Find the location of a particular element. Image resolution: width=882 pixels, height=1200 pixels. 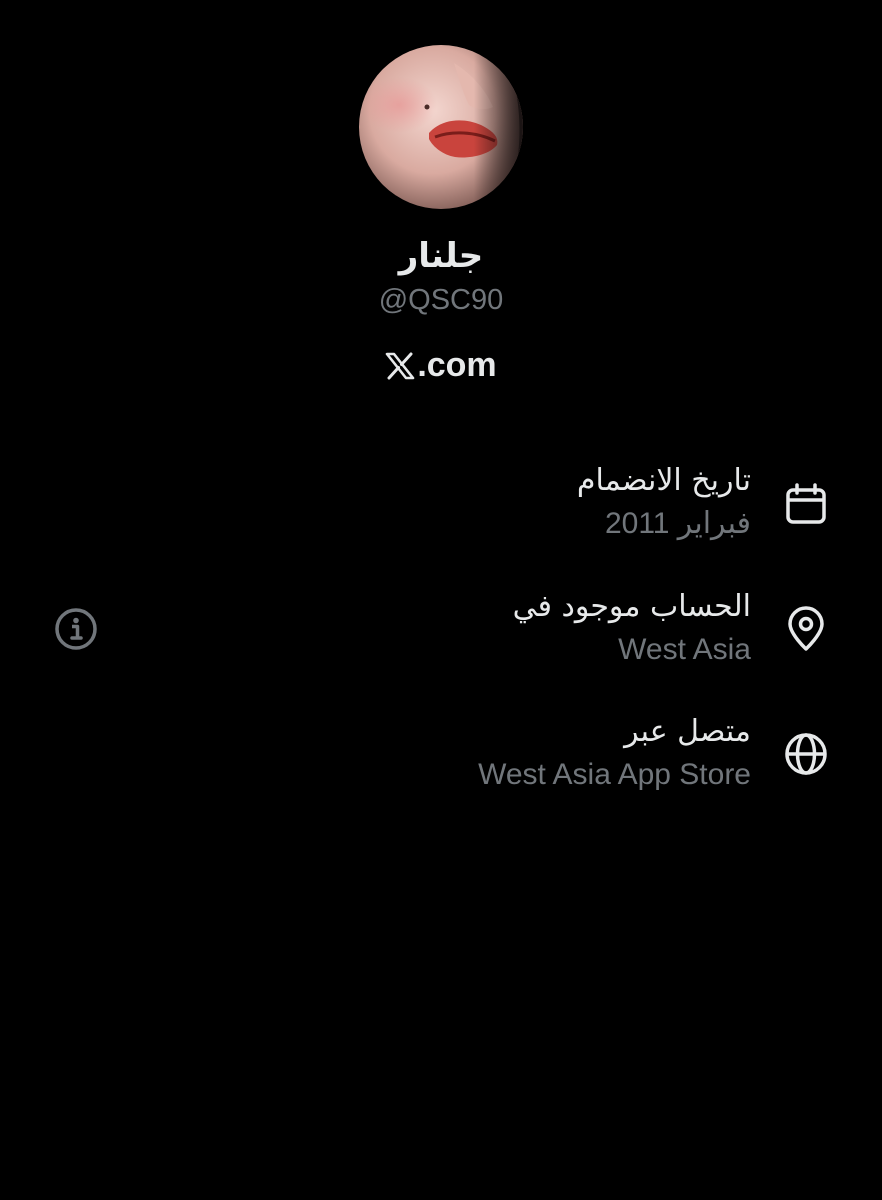

avatar-photo is located at coordinates (441, 127).